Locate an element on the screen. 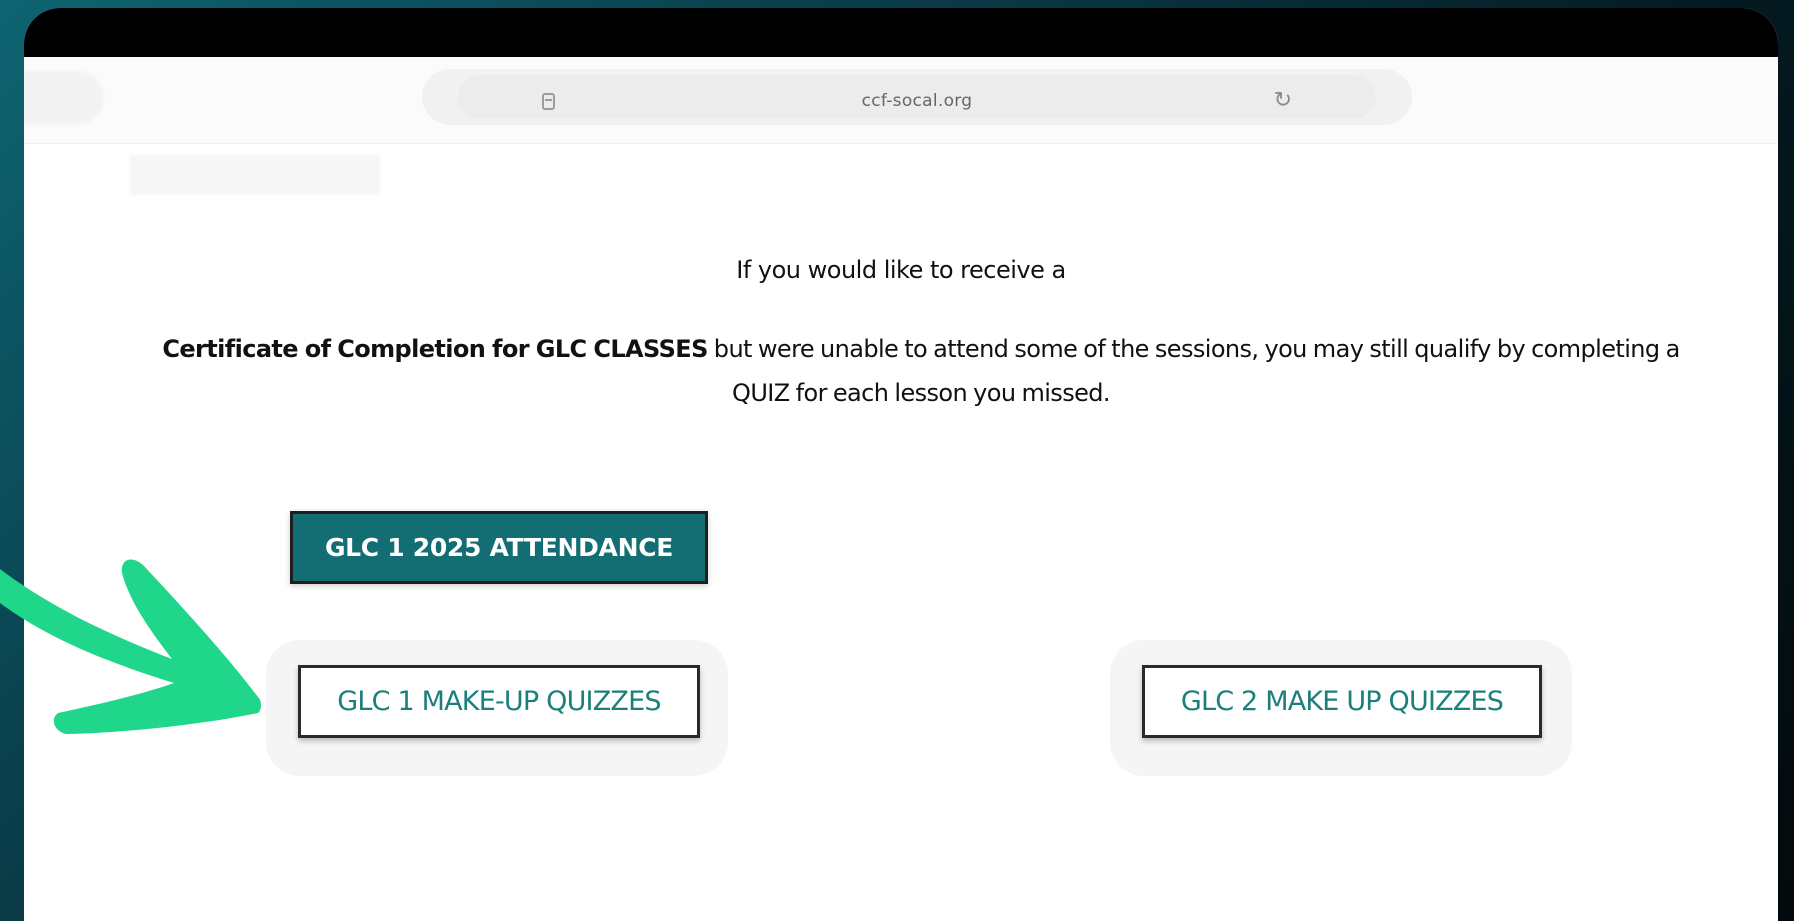 Image resolution: width=1794 pixels, height=921 pixels. device-top-bar is located at coordinates (901, 32).